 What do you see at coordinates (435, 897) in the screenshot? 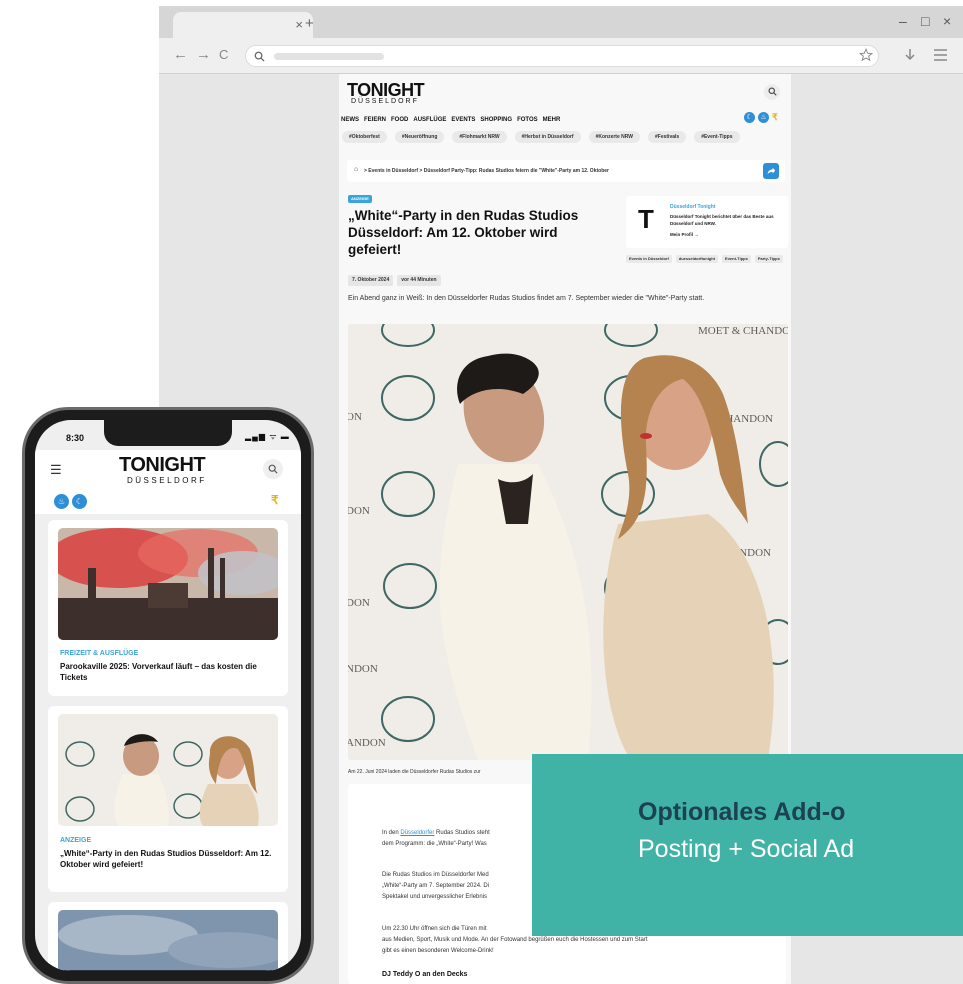
I see `para2-text-c: Spektakel und unvergesslicher Erlebnis` at bounding box center [435, 897].